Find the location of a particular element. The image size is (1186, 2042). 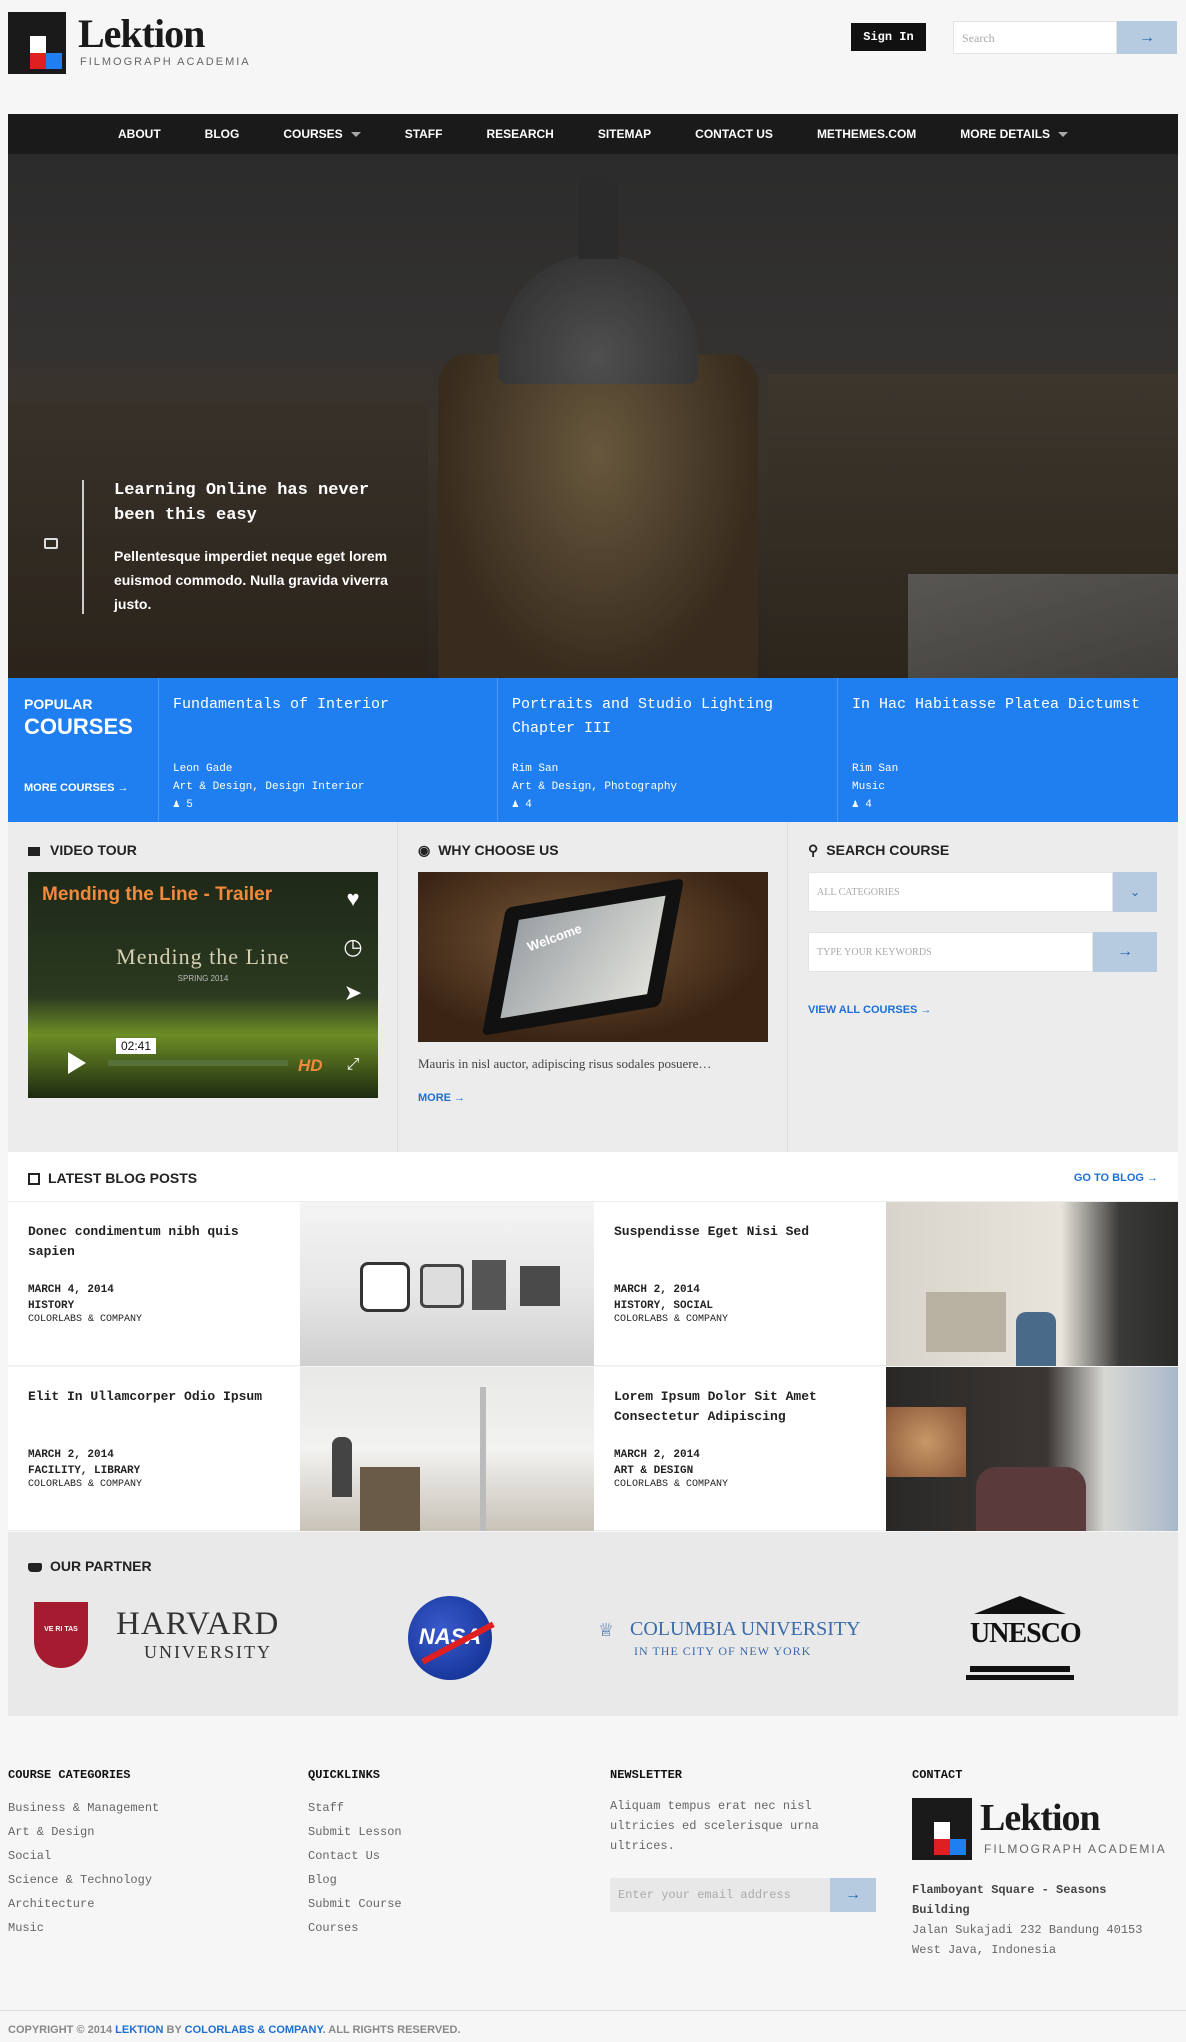

search-course-button: → is located at coordinates (1125, 952).